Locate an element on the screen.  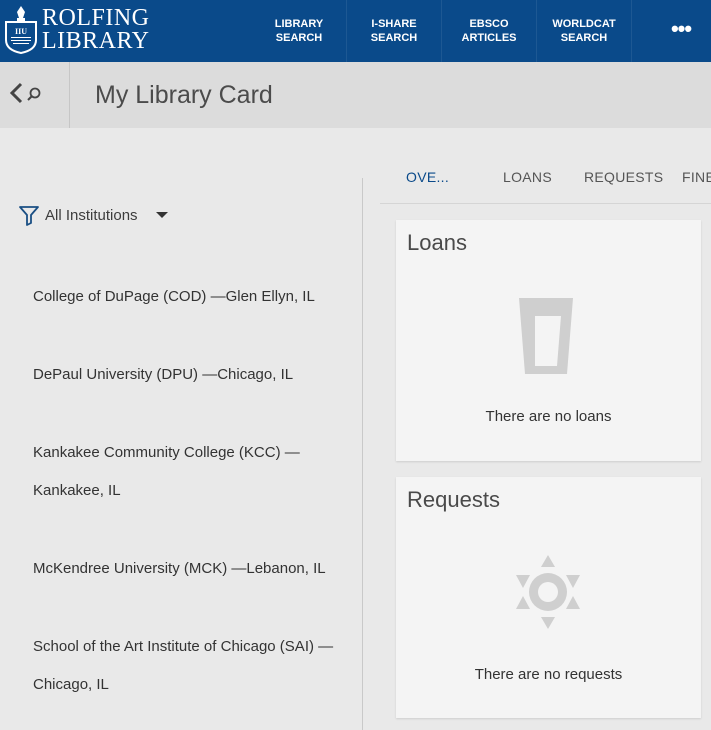
panel-divider is located at coordinates (362, 454).